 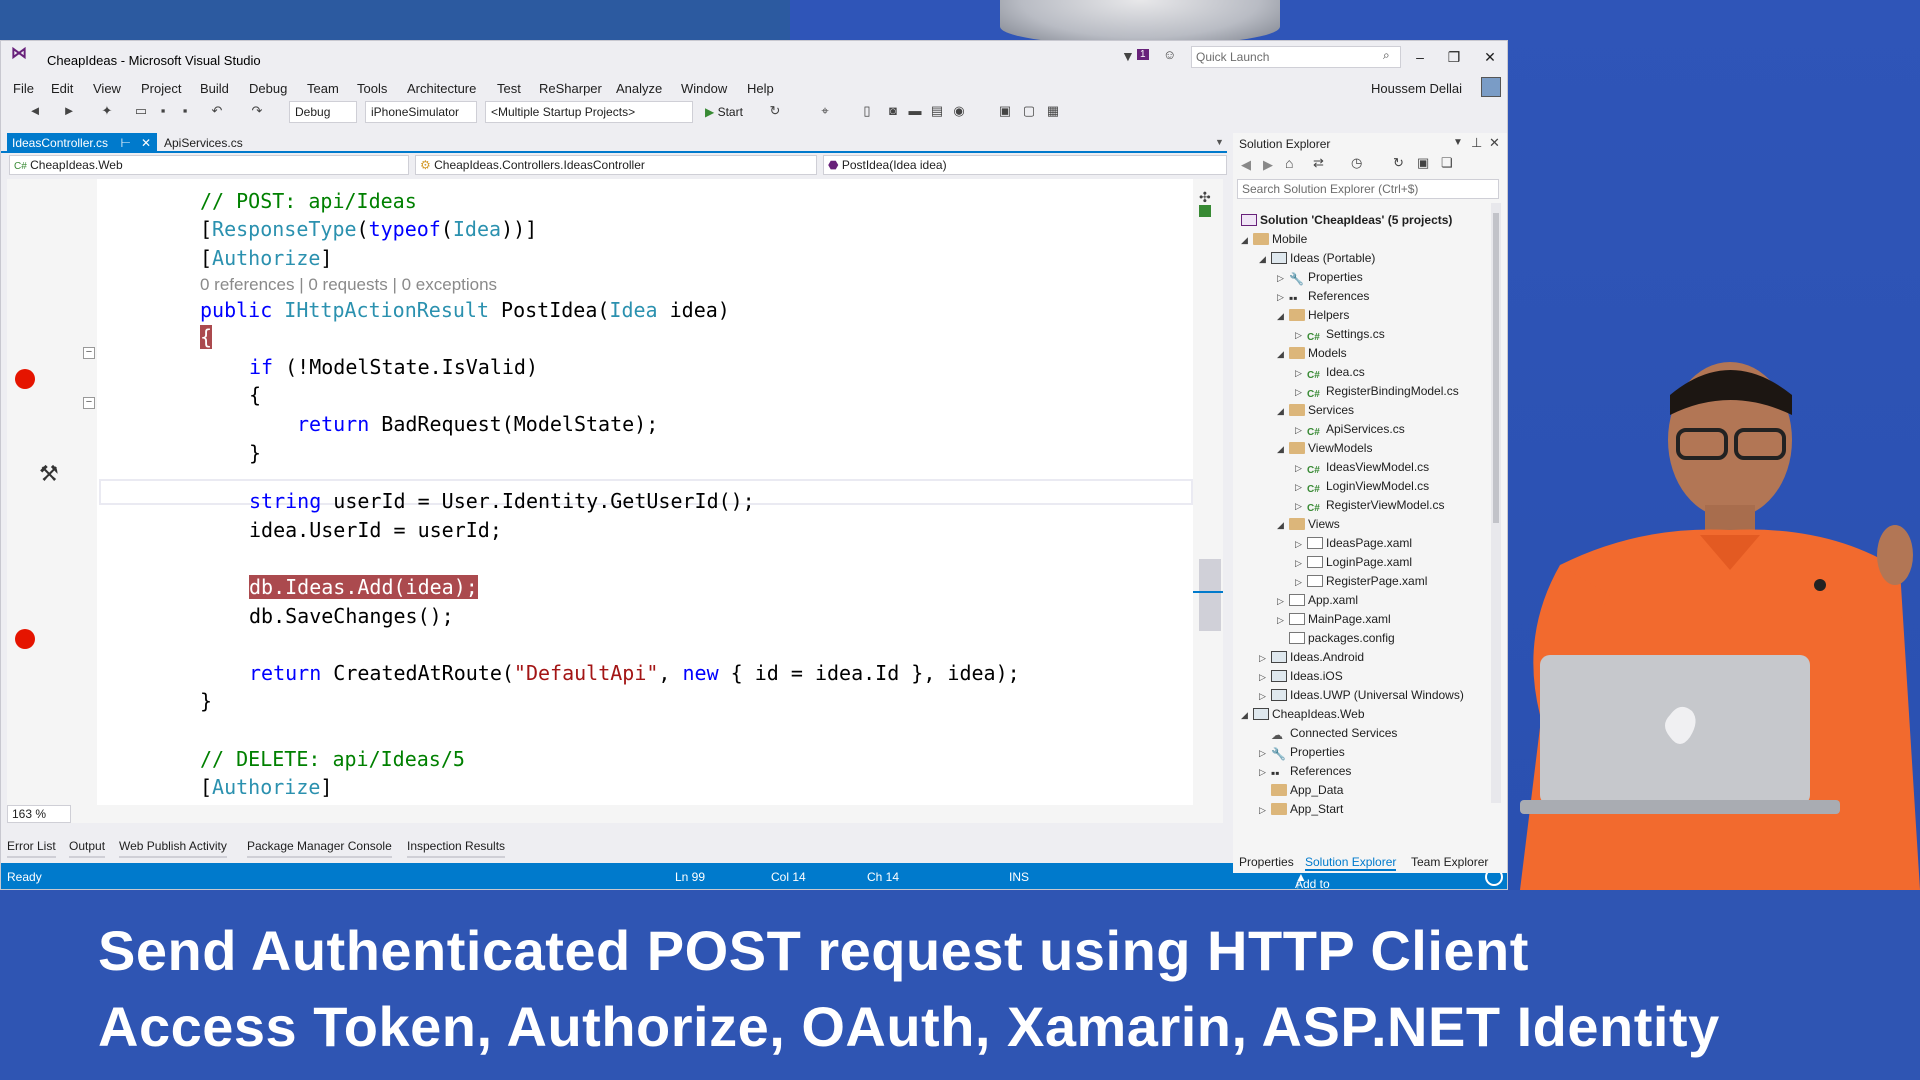 What do you see at coordinates (1398, 163) in the screenshot?
I see `refresh-icon: ↻` at bounding box center [1398, 163].